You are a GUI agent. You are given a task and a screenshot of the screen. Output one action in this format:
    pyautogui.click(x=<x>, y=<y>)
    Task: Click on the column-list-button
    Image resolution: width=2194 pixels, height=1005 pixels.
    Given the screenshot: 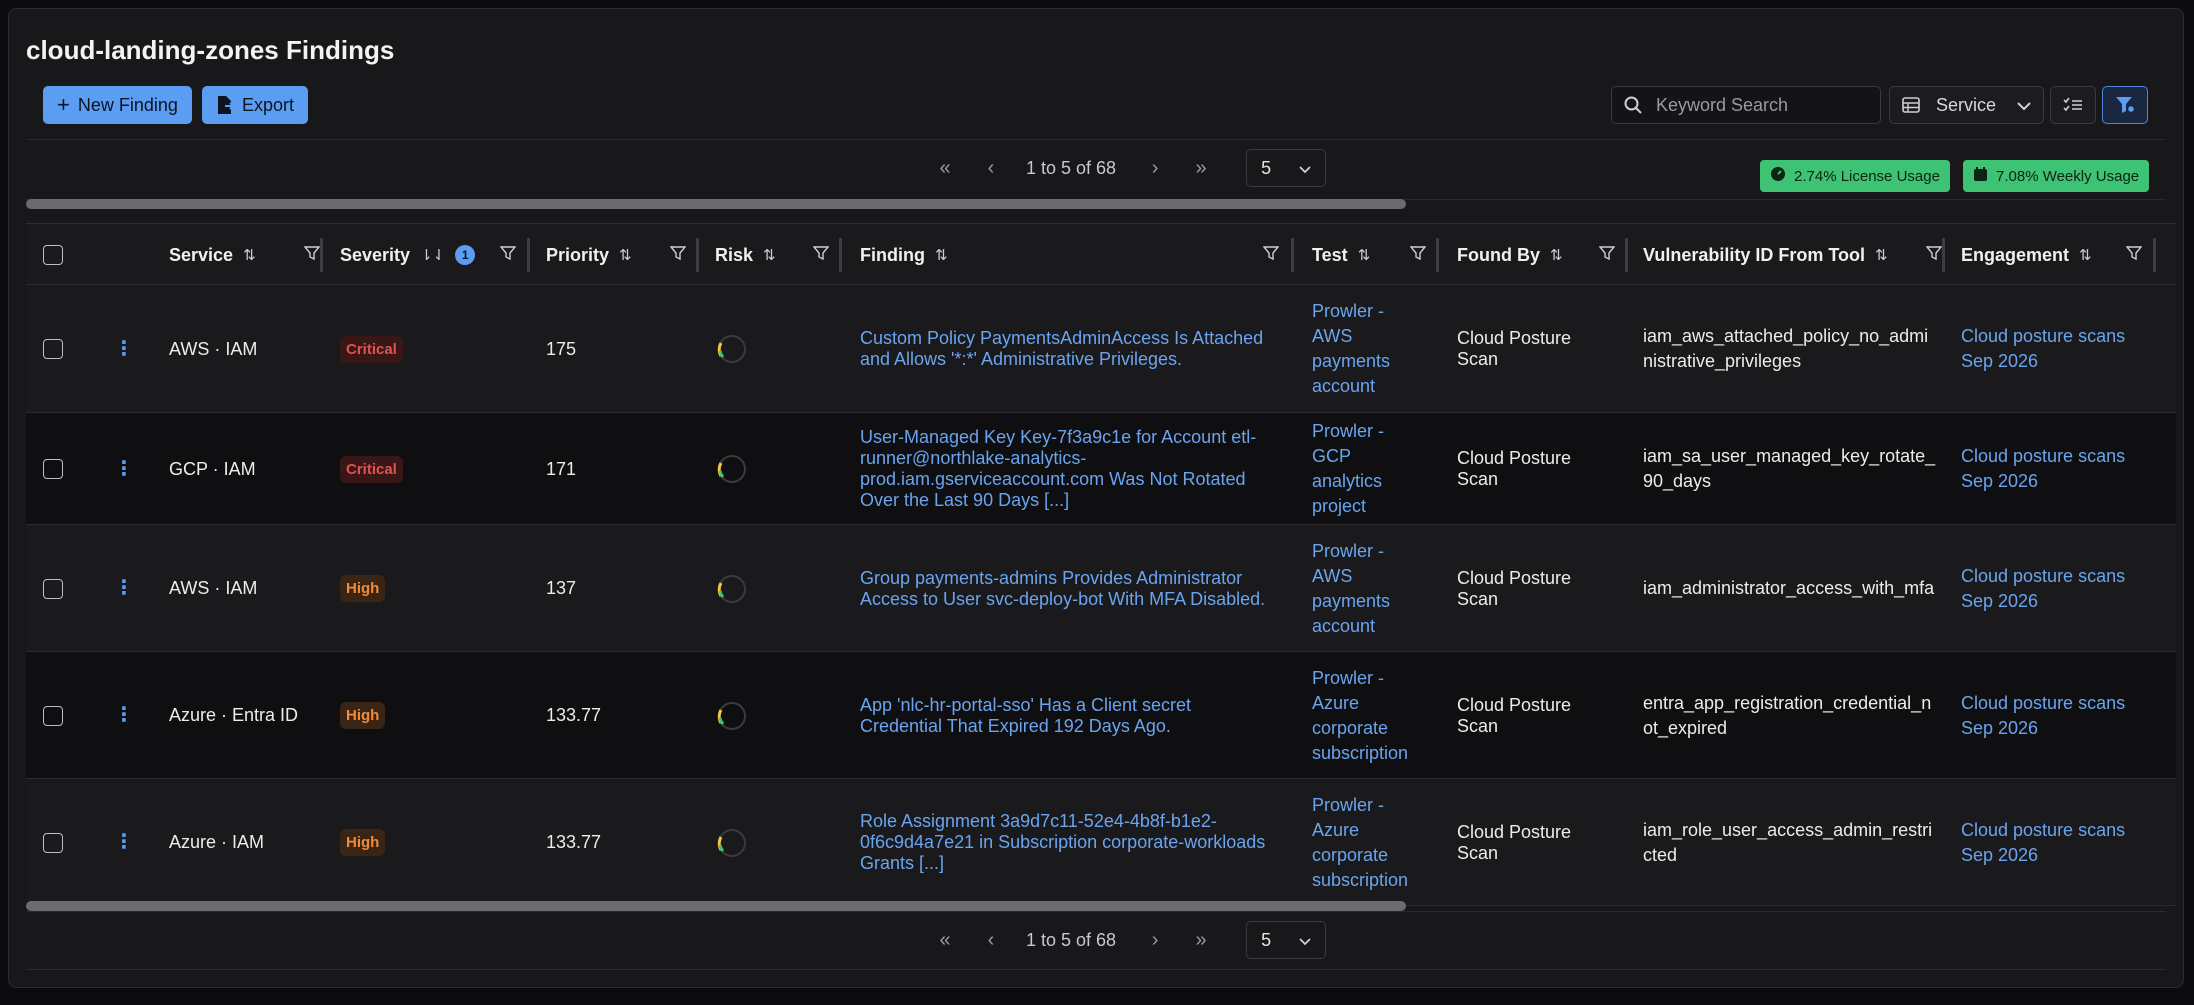 What is the action you would take?
    pyautogui.click(x=2073, y=105)
    